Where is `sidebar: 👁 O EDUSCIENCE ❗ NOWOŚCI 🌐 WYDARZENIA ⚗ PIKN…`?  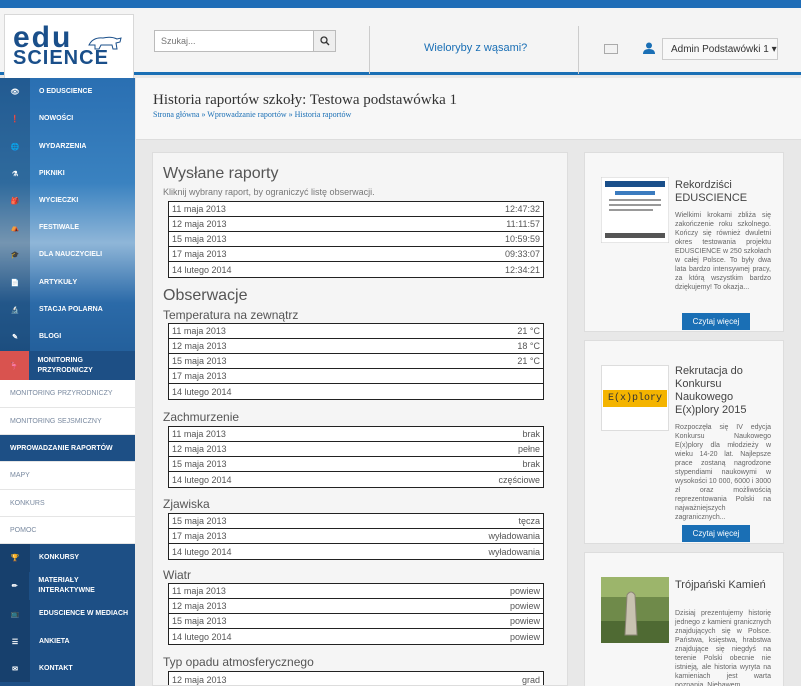
sidebar: 👁 O EDUSCIENCE ❗ NOWOŚCI 🌐 WYDARZENIA ⚗ PIKN… is located at coordinates (67, 382).